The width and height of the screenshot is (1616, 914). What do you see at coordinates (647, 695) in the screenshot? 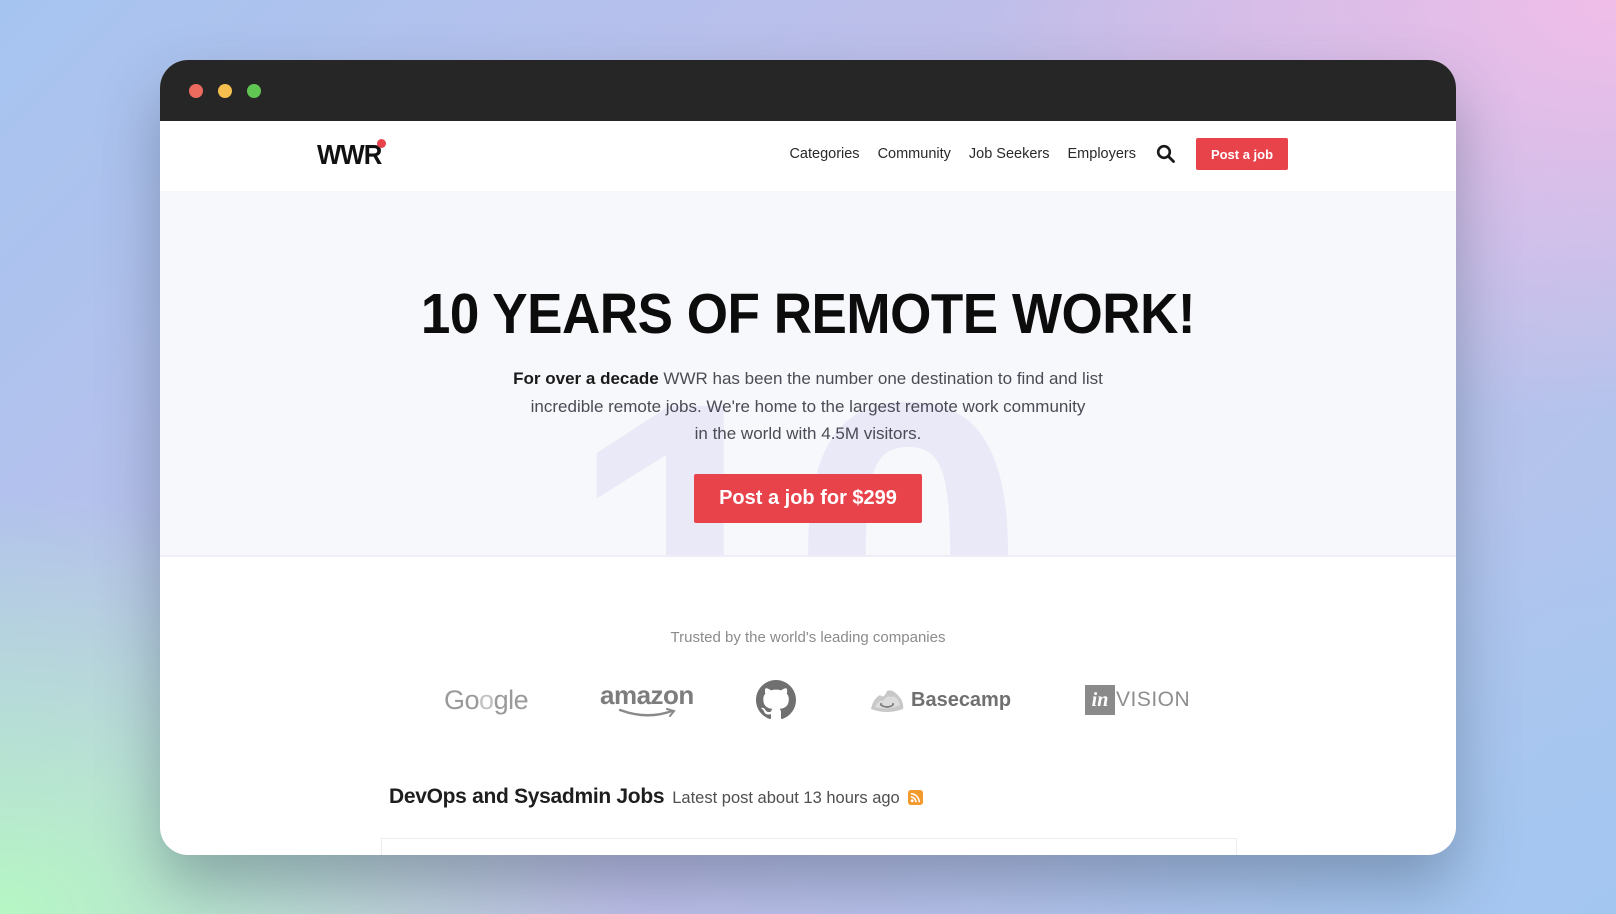
I see `amazon-wordmark: amazon` at bounding box center [647, 695].